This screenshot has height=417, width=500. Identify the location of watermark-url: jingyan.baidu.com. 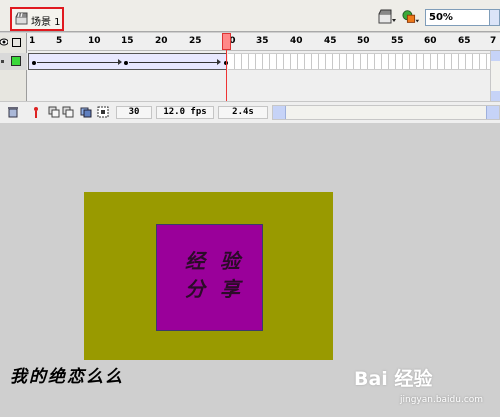
(442, 400).